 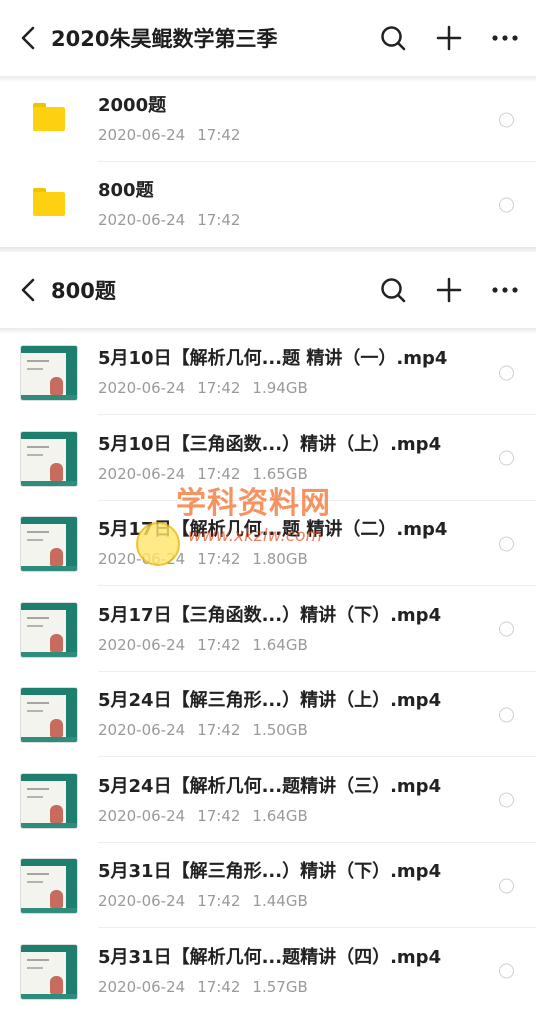 What do you see at coordinates (270, 871) in the screenshot?
I see `file-name: 5月31日【解三角形...）精讲（下）.mp4` at bounding box center [270, 871].